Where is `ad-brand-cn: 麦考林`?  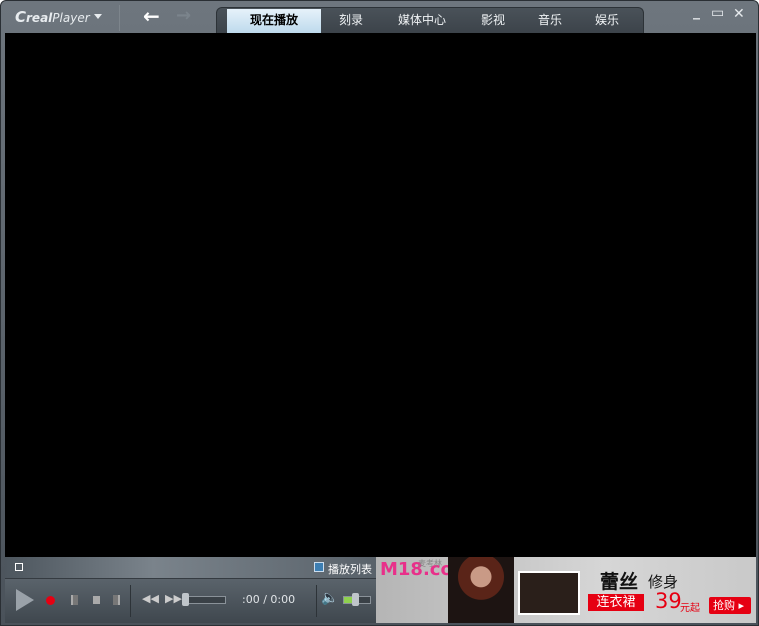 ad-brand-cn: 麦考林 is located at coordinates (430, 563).